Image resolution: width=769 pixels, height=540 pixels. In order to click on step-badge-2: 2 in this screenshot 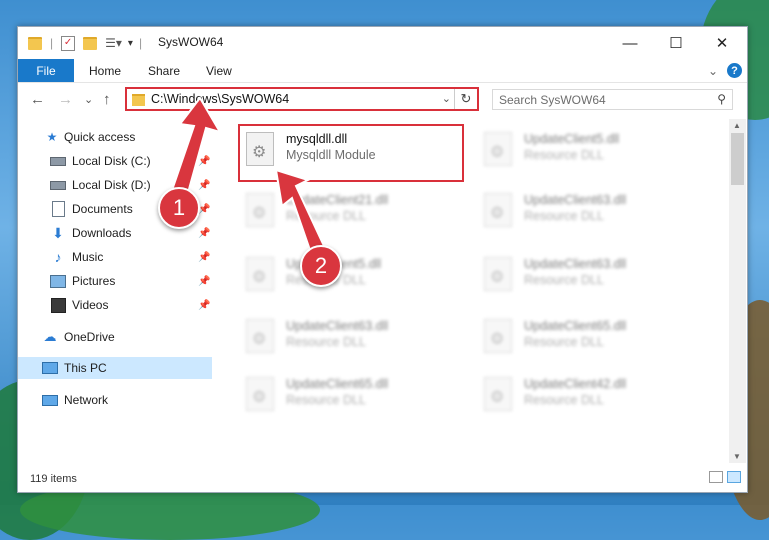, I will do `click(321, 266)`.